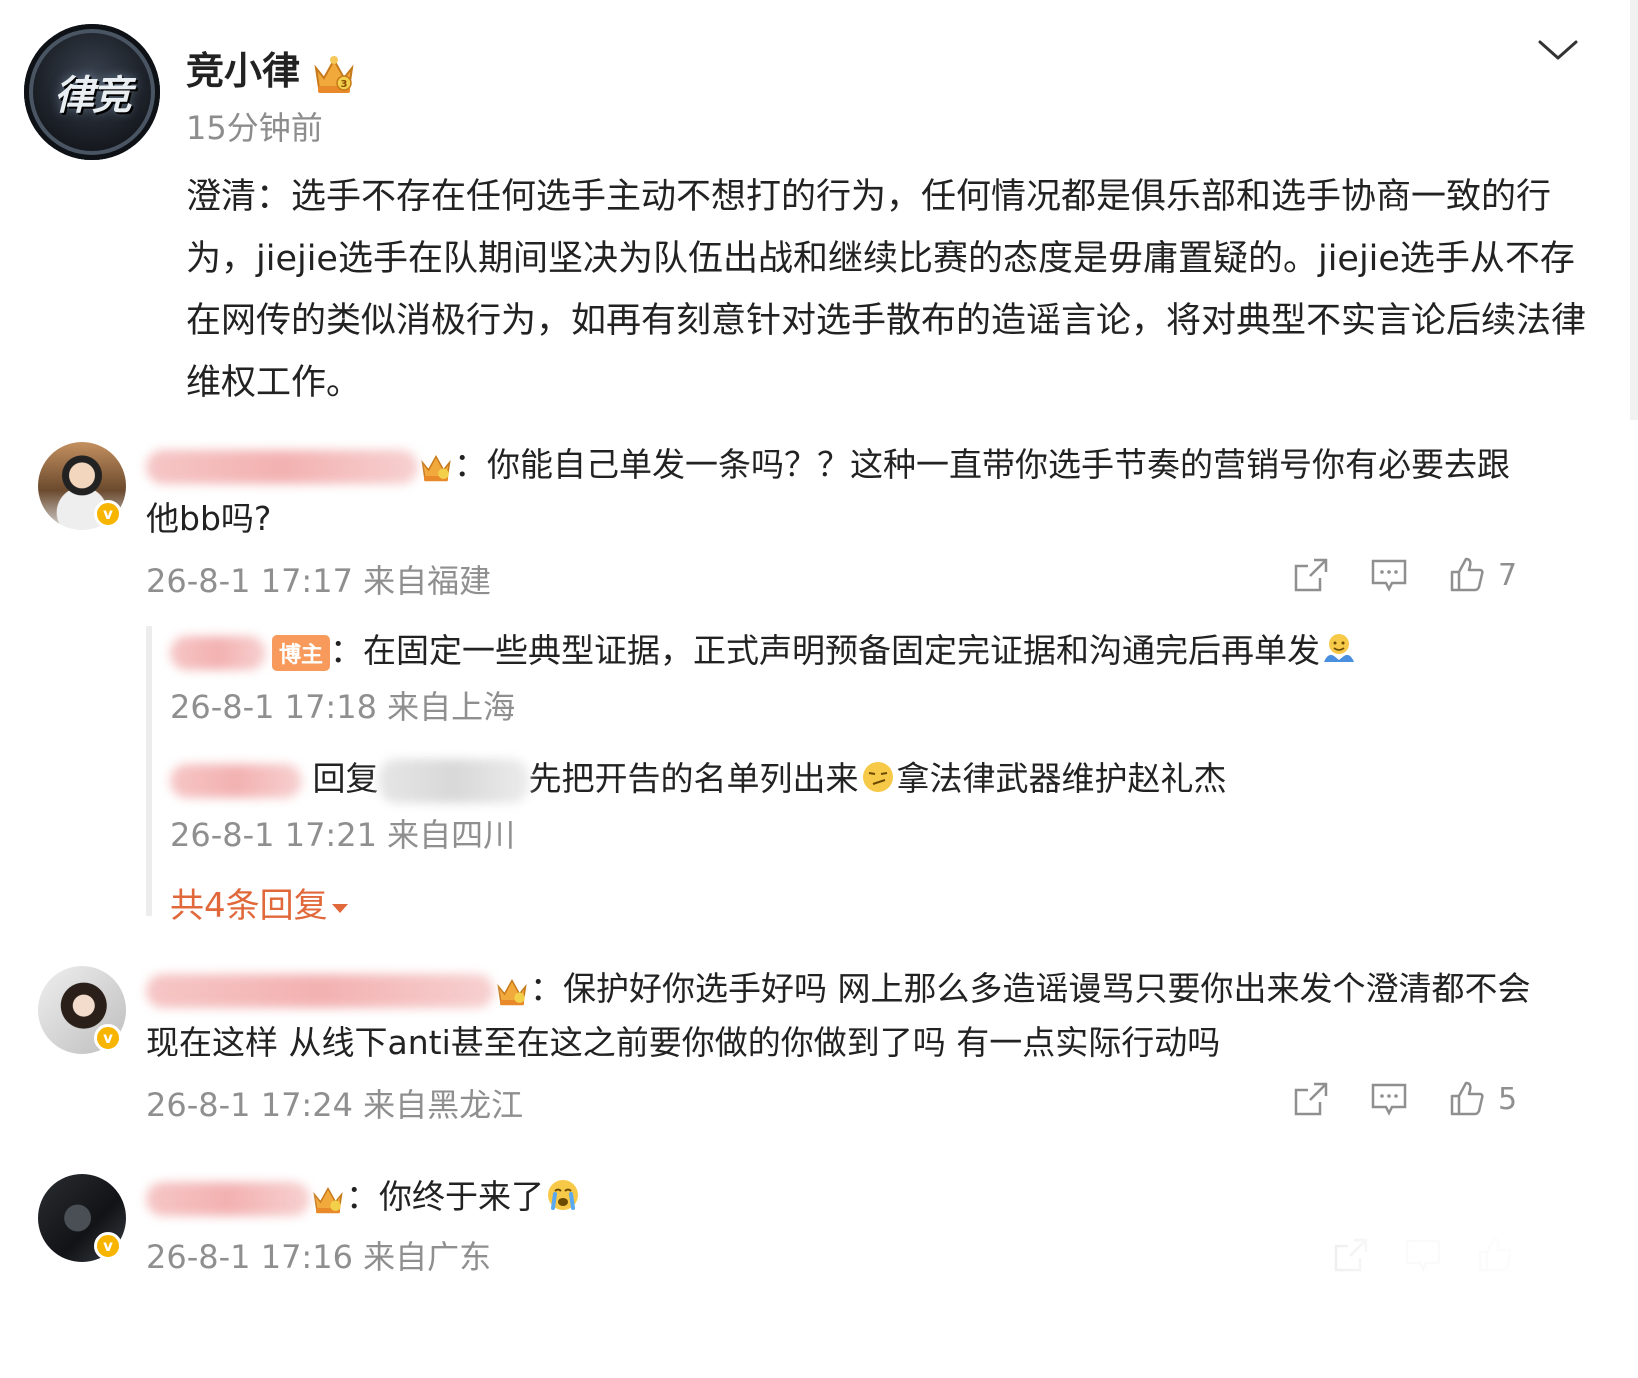 The height and width of the screenshot is (1378, 1638). Describe the element at coordinates (846, 492) in the screenshot. I see `comment-1: ：你能自己单发一条吗？？这种一直带你选手节奏的营销号你有必要去跟 他bb吗?` at that location.